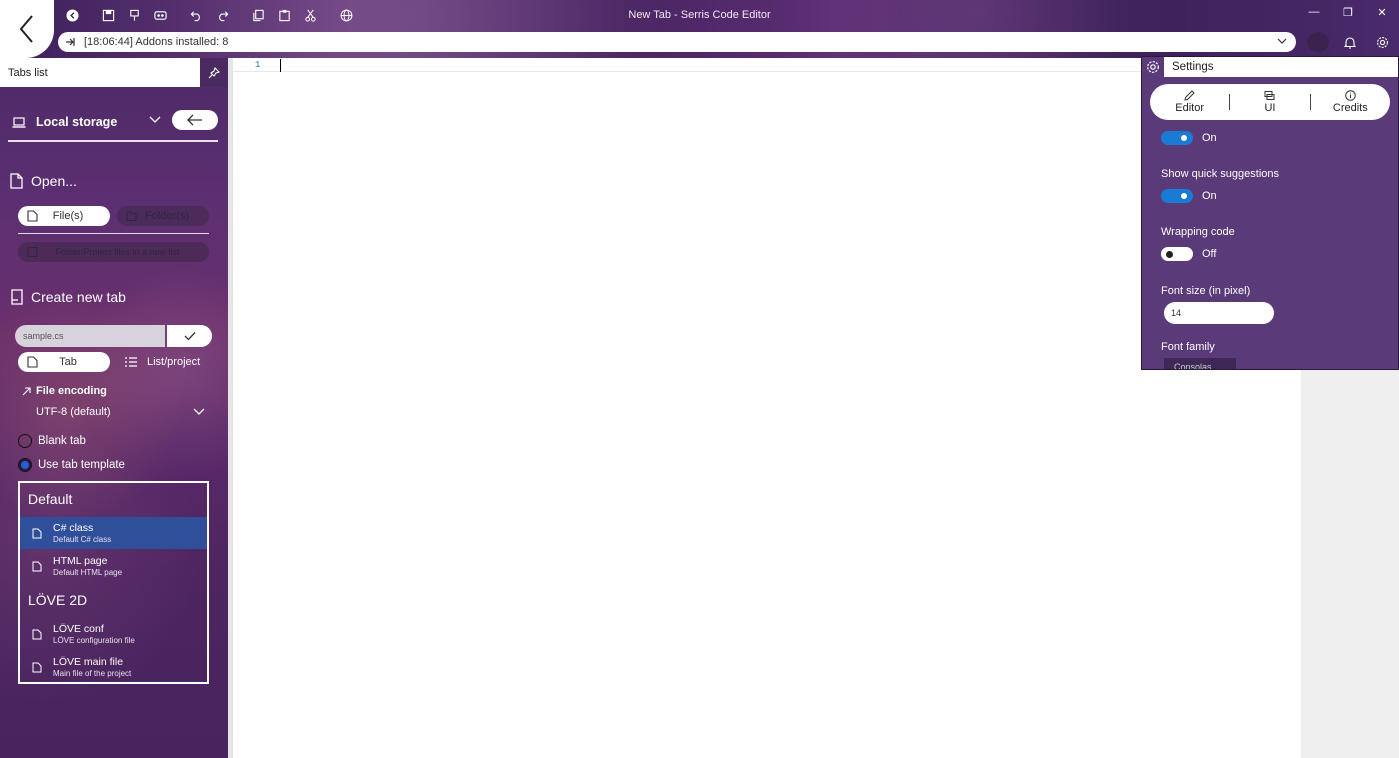 The height and width of the screenshot is (758, 1399). What do you see at coordinates (258, 15) in the screenshot?
I see `copy-icon` at bounding box center [258, 15].